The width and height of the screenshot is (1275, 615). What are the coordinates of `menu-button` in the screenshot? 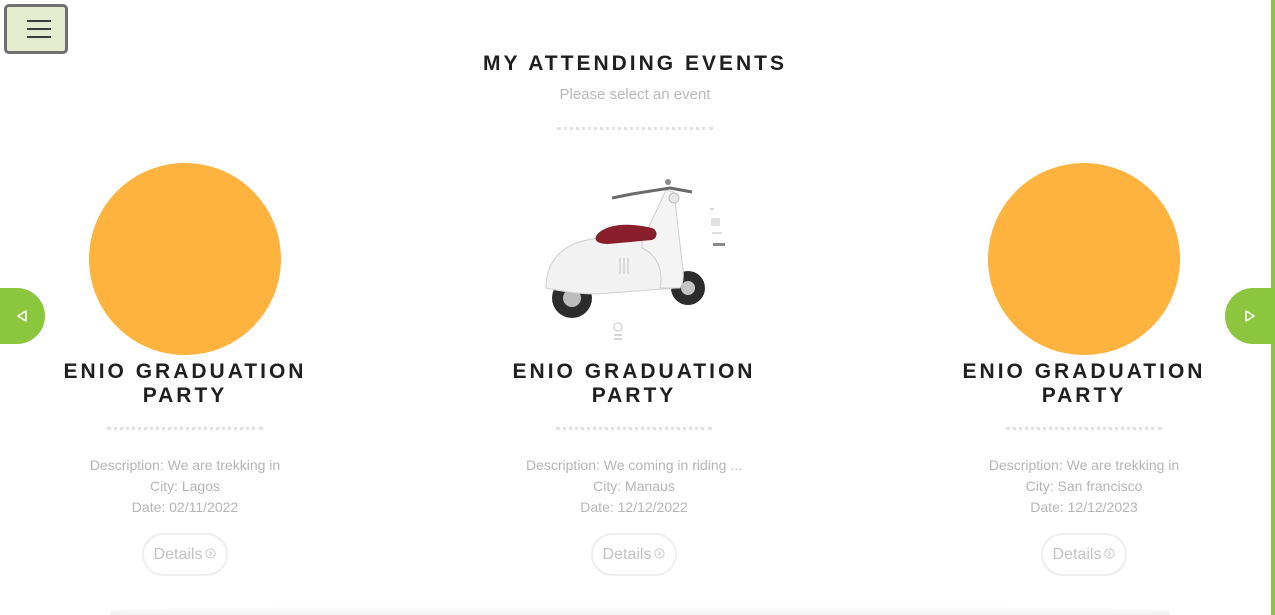 It's located at (36, 29).